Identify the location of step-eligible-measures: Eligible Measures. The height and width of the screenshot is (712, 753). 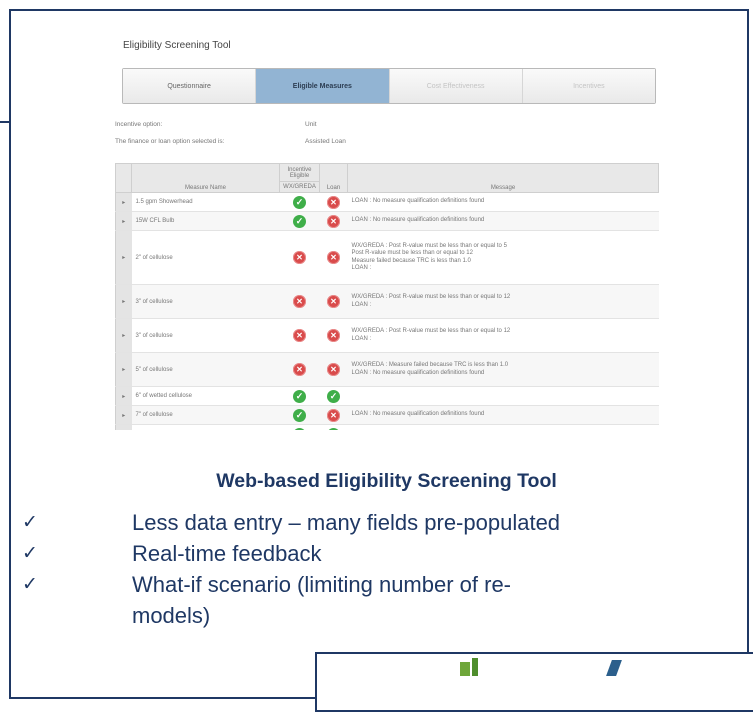
(323, 86).